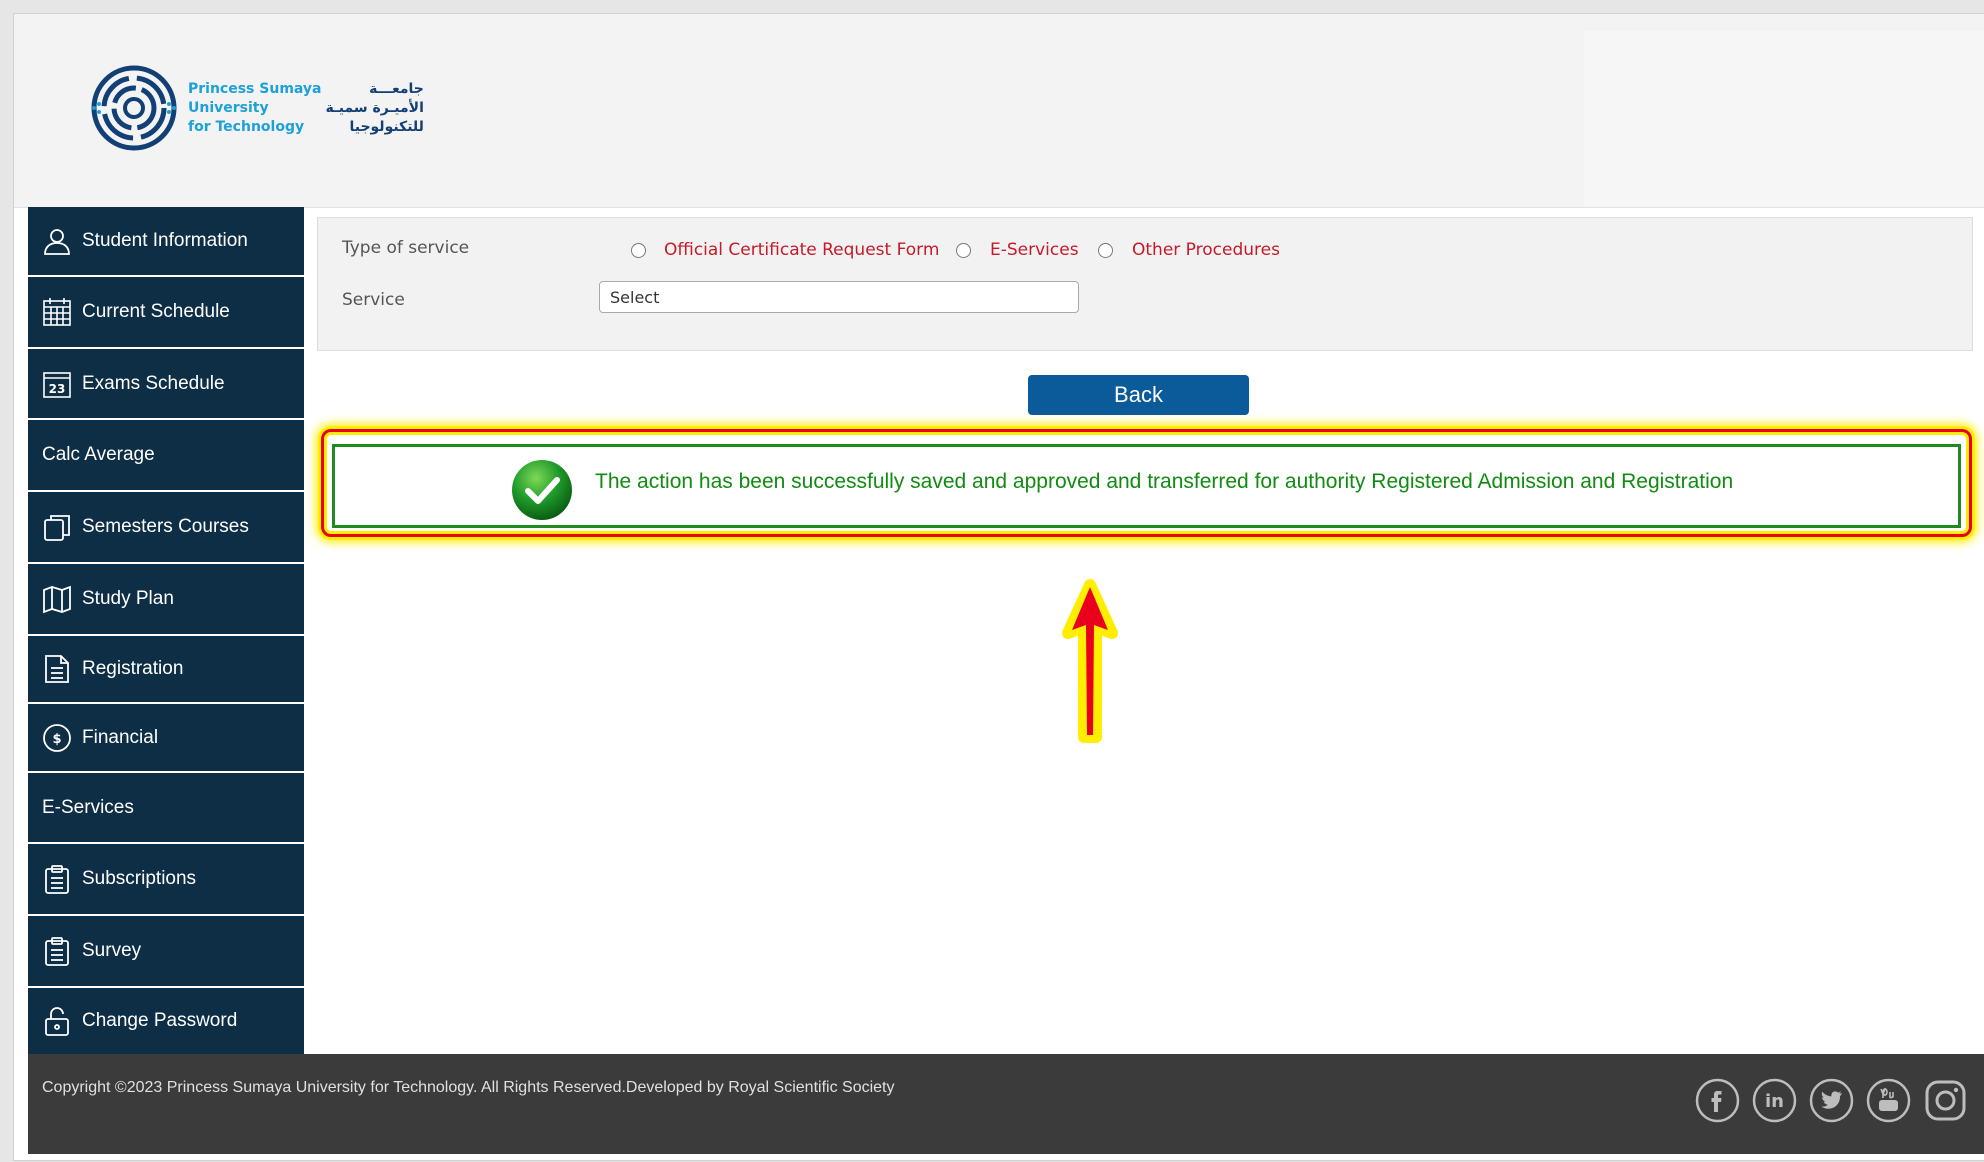 The width and height of the screenshot is (1984, 1162). I want to click on sidebar-item-calc-average: Calc Average, so click(166, 456).